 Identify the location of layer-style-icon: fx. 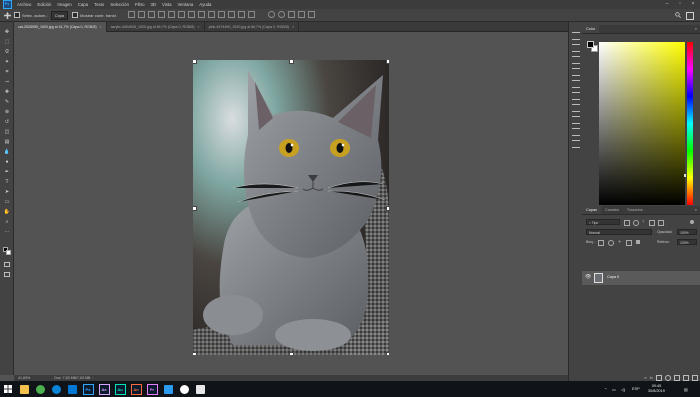
(651, 377).